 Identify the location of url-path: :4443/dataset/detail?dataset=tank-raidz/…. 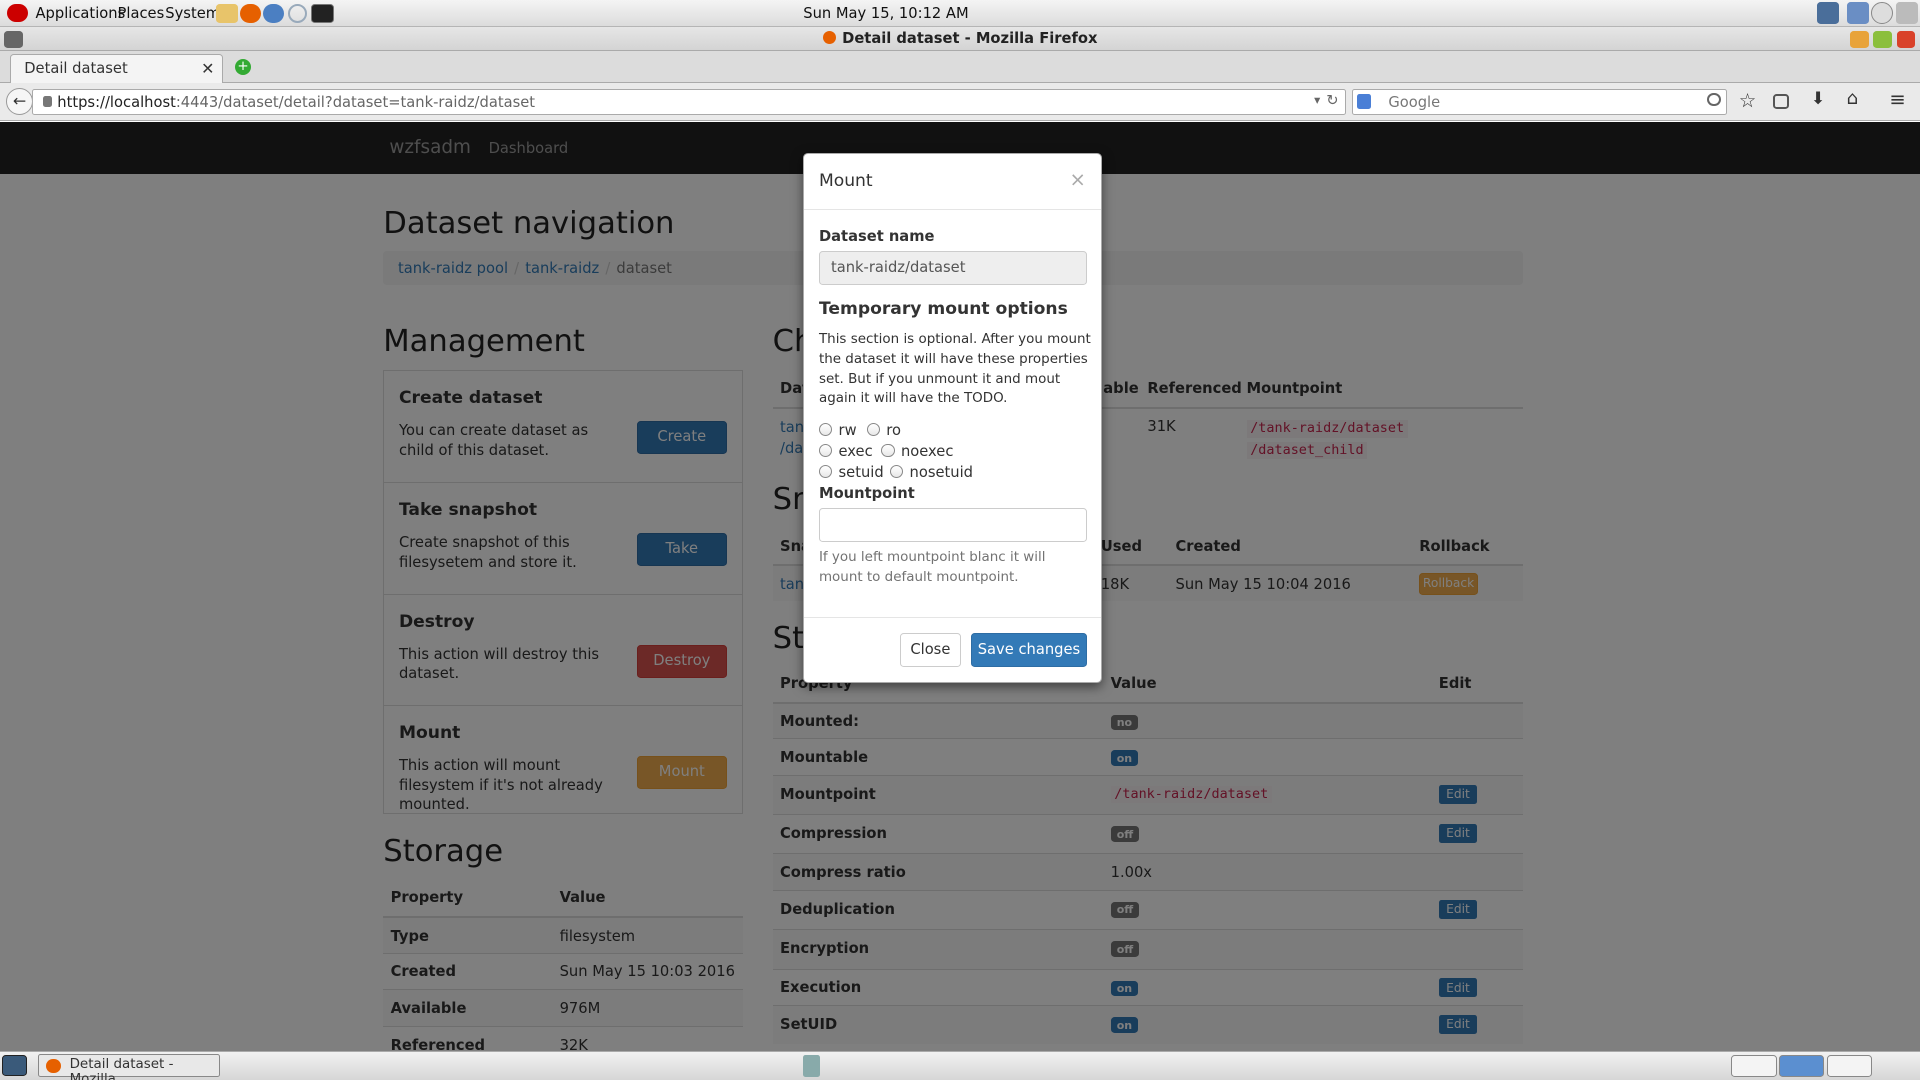
(355, 103).